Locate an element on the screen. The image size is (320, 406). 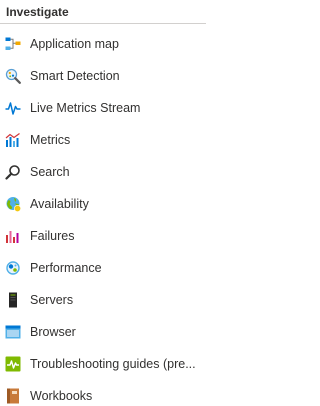
nav-item-application-map: Application map is located at coordinates (103, 44).